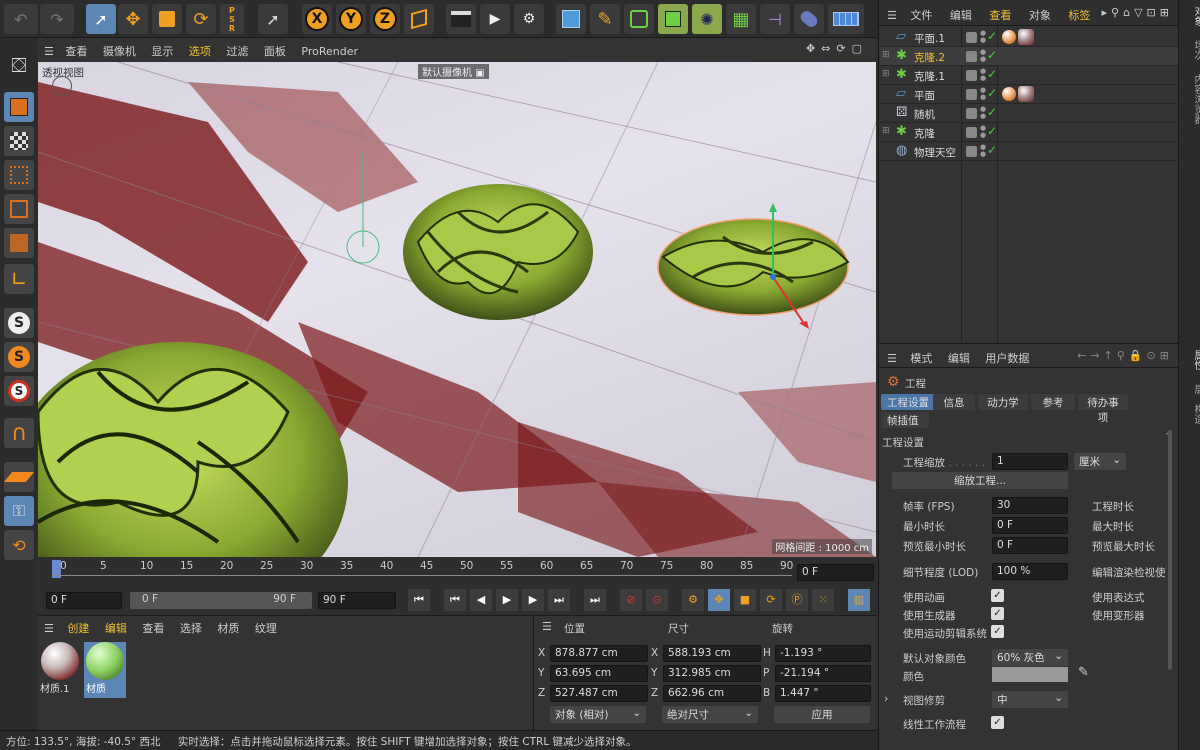 The image size is (1200, 750). I want to click on axis-mode-button: ∟, so click(19, 279).